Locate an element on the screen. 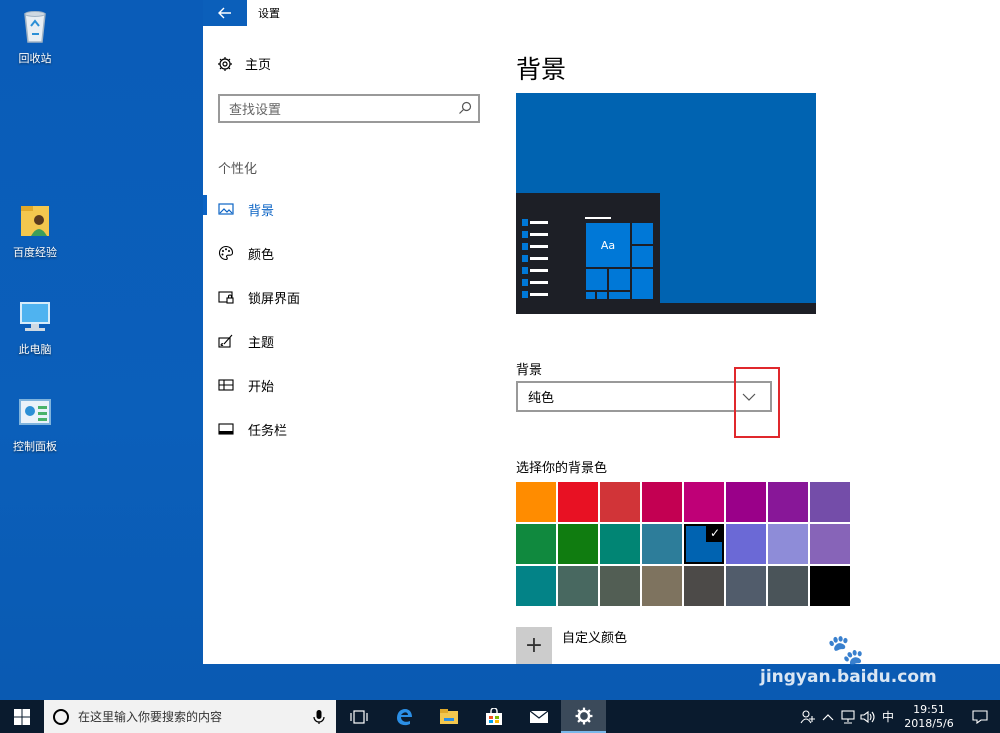  nav-item-label: 主题 is located at coordinates (261, 343).